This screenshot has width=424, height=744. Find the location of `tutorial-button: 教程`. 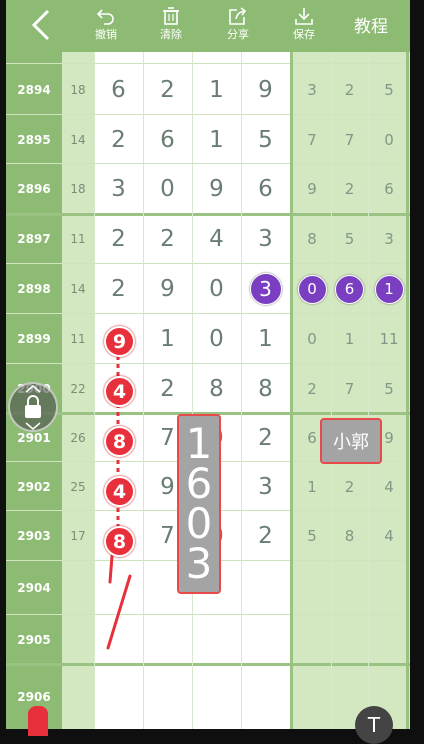

tutorial-button: 教程 is located at coordinates (371, 24).